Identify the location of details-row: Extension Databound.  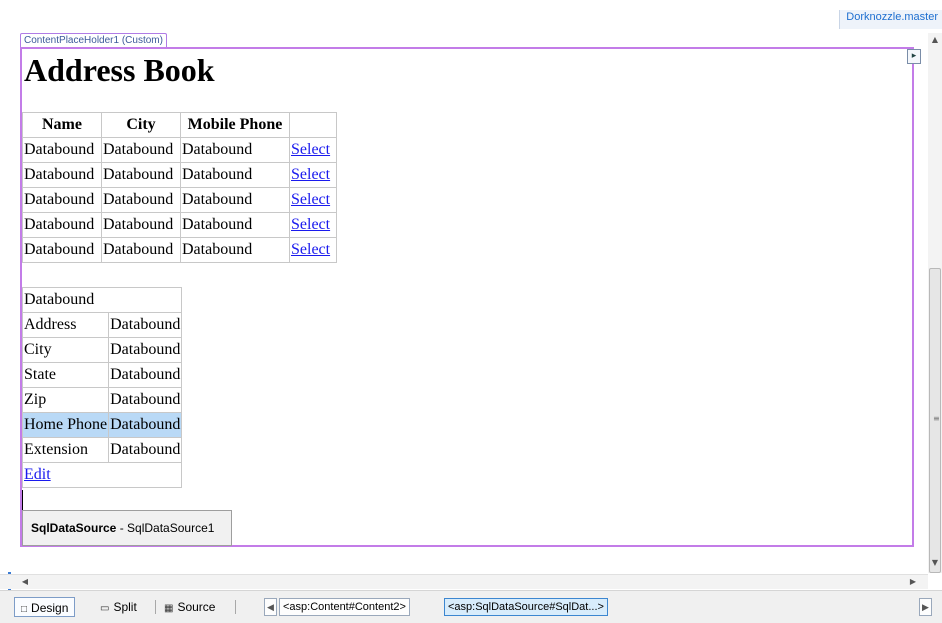
(102, 450).